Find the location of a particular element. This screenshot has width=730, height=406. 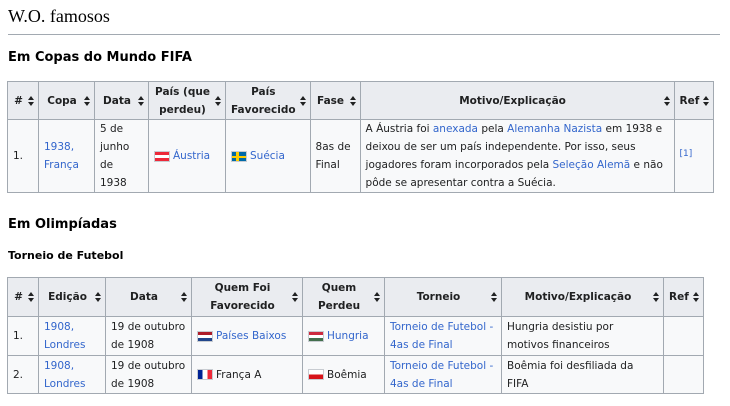

netherlands-flag-icon is located at coordinates (205, 336).